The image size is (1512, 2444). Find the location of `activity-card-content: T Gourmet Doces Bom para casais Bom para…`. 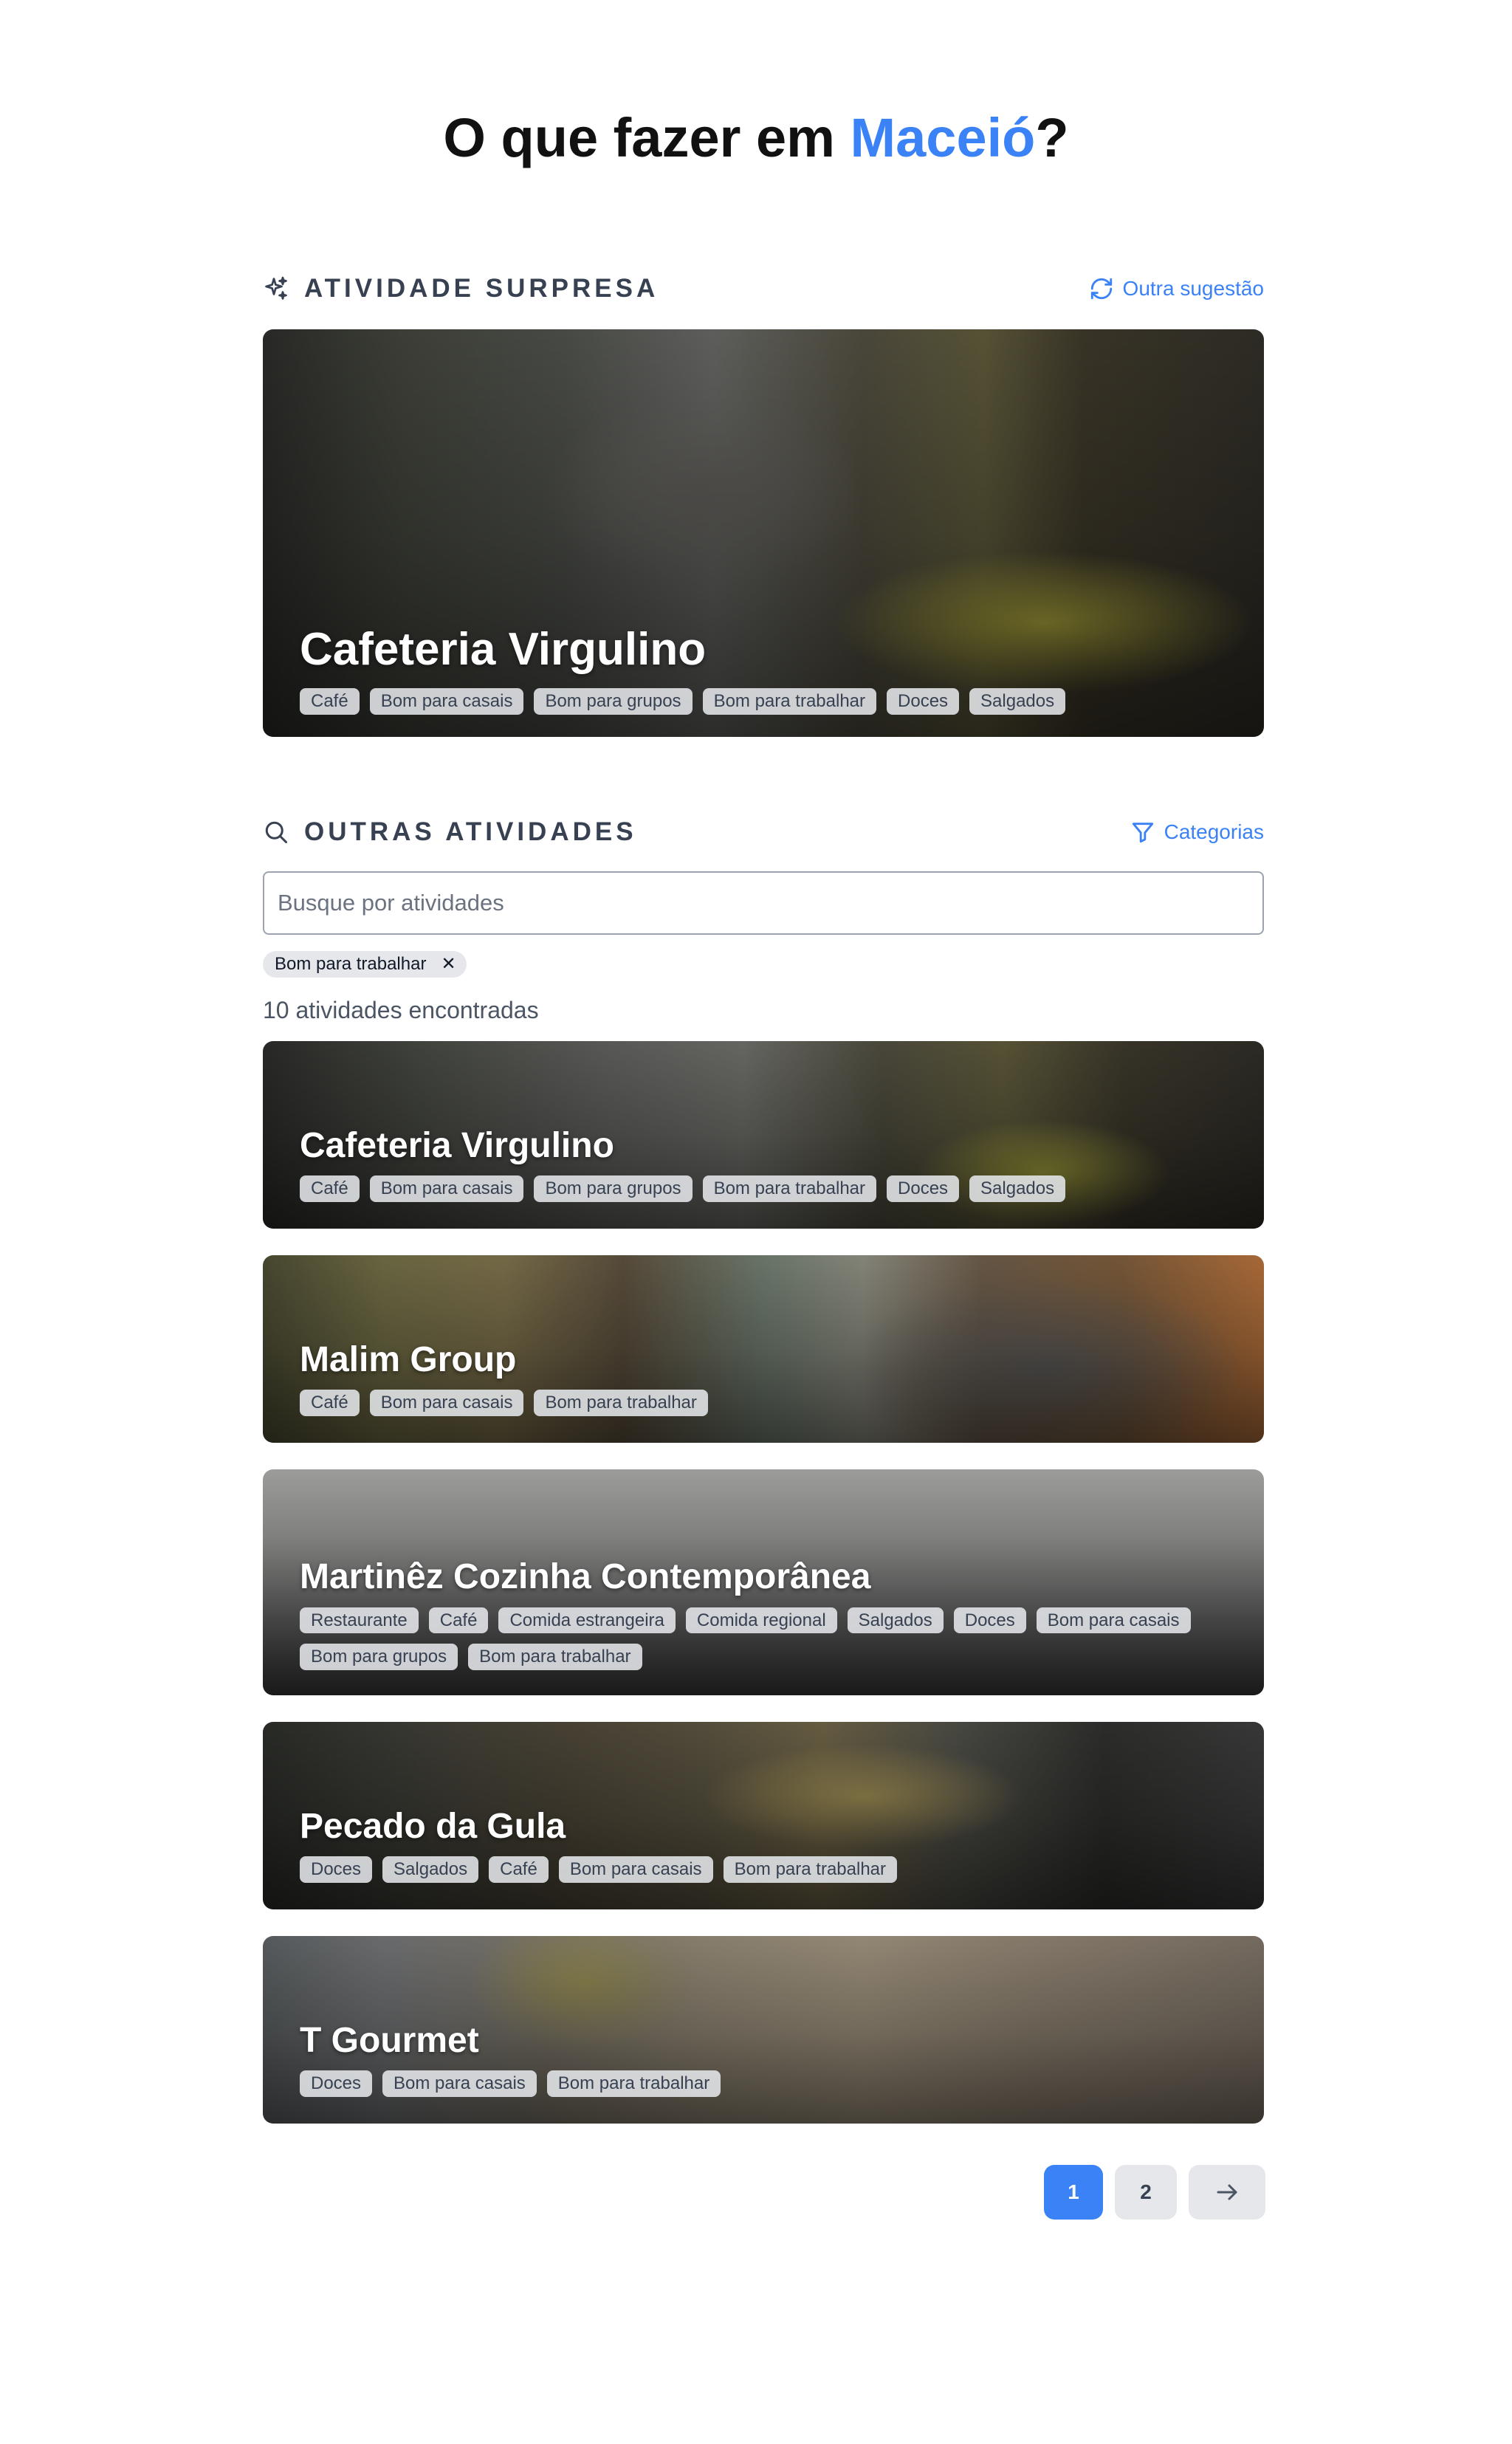

activity-card-content: T Gourmet Doces Bom para casais Bom para… is located at coordinates (763, 2058).